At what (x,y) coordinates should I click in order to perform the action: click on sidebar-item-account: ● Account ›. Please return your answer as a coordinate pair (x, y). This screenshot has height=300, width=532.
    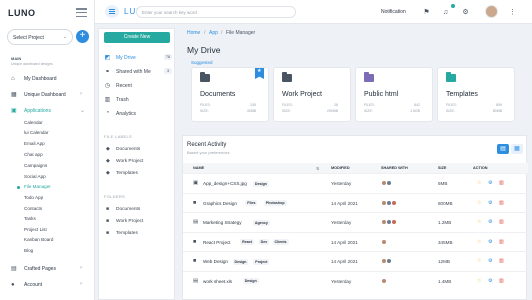
    Looking at the image, I should click on (47, 285).